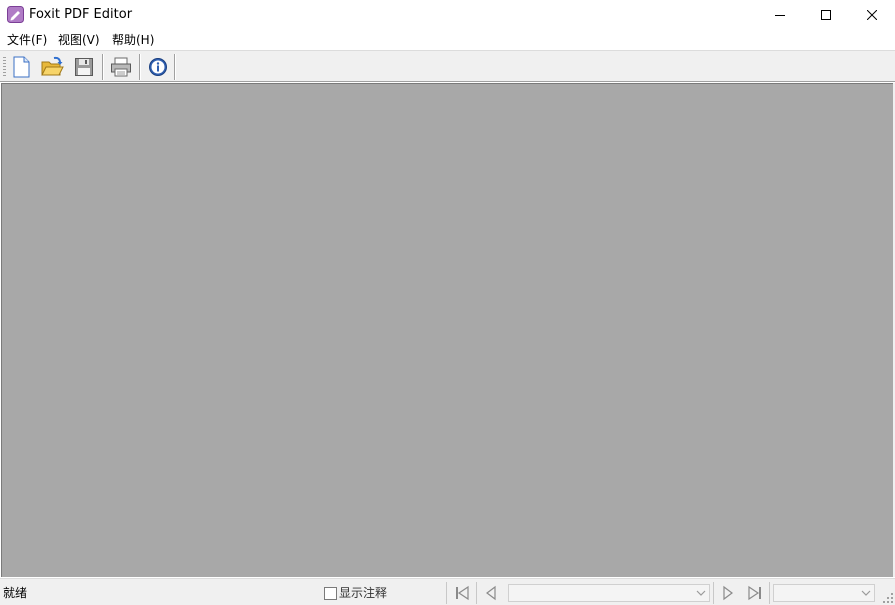 This screenshot has width=895, height=605. I want to click on save-disk-icon, so click(84, 67).